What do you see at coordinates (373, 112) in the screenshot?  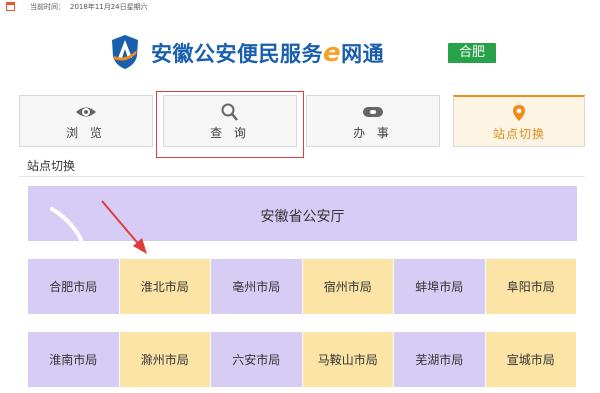 I see `handshake-icon` at bounding box center [373, 112].